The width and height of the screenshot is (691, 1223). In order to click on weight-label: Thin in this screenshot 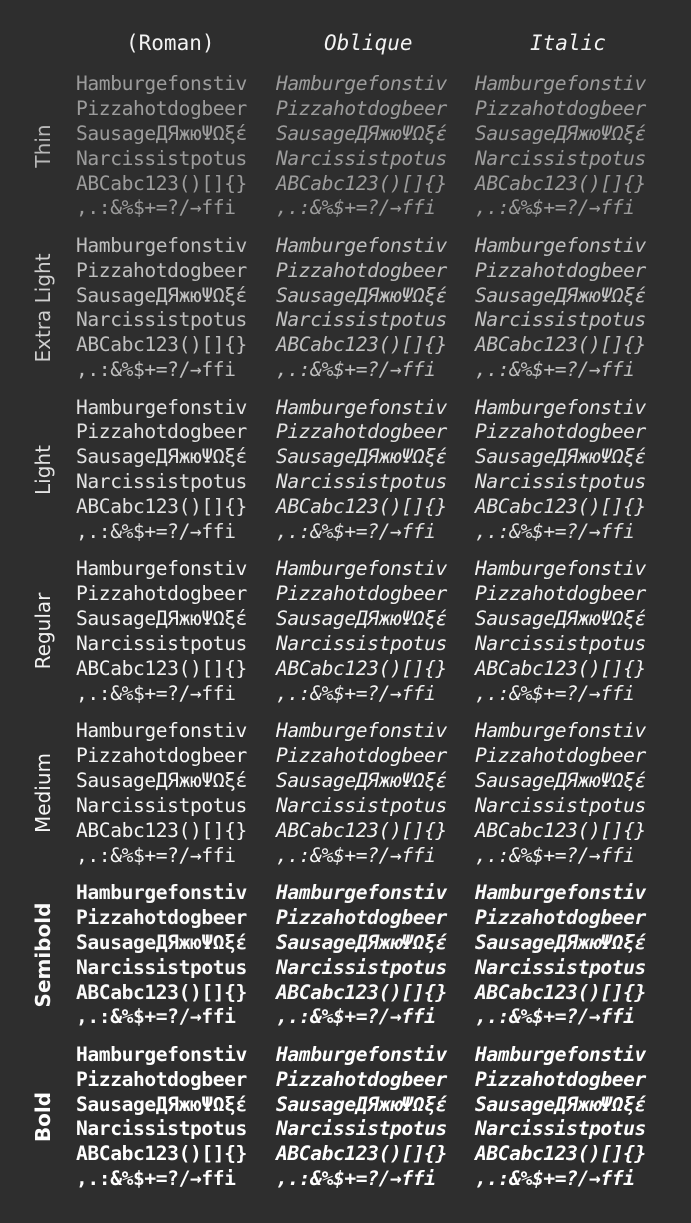, I will do `click(43, 146)`.